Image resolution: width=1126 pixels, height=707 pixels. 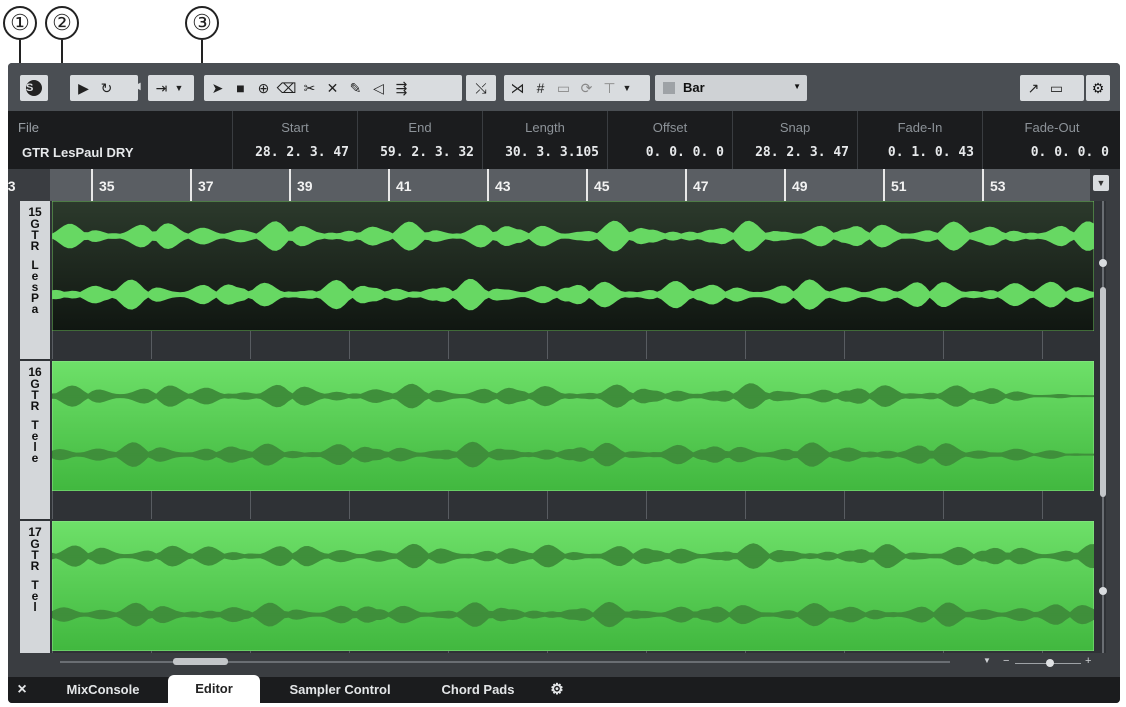 What do you see at coordinates (35, 440) in the screenshot?
I see `track-name-strip: 16 G T R Te l e` at bounding box center [35, 440].